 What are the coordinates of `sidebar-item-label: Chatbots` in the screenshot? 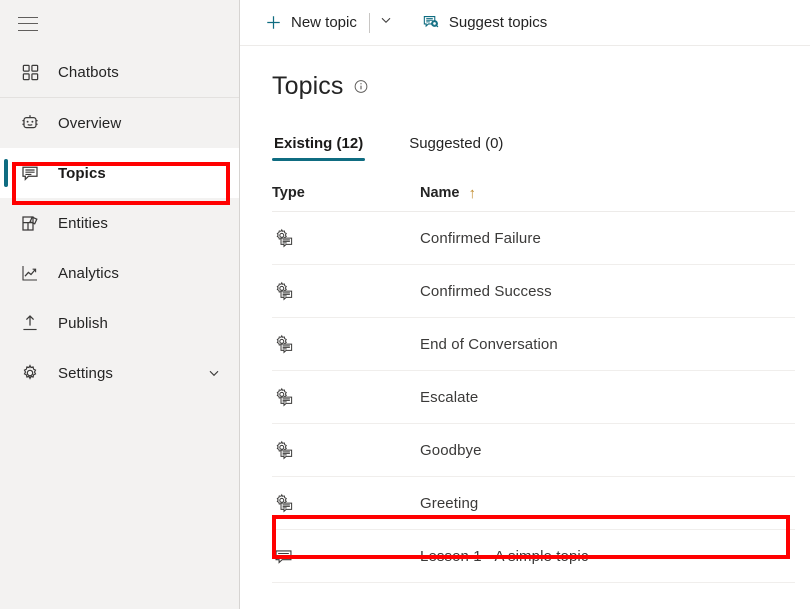 It's located at (88, 72).